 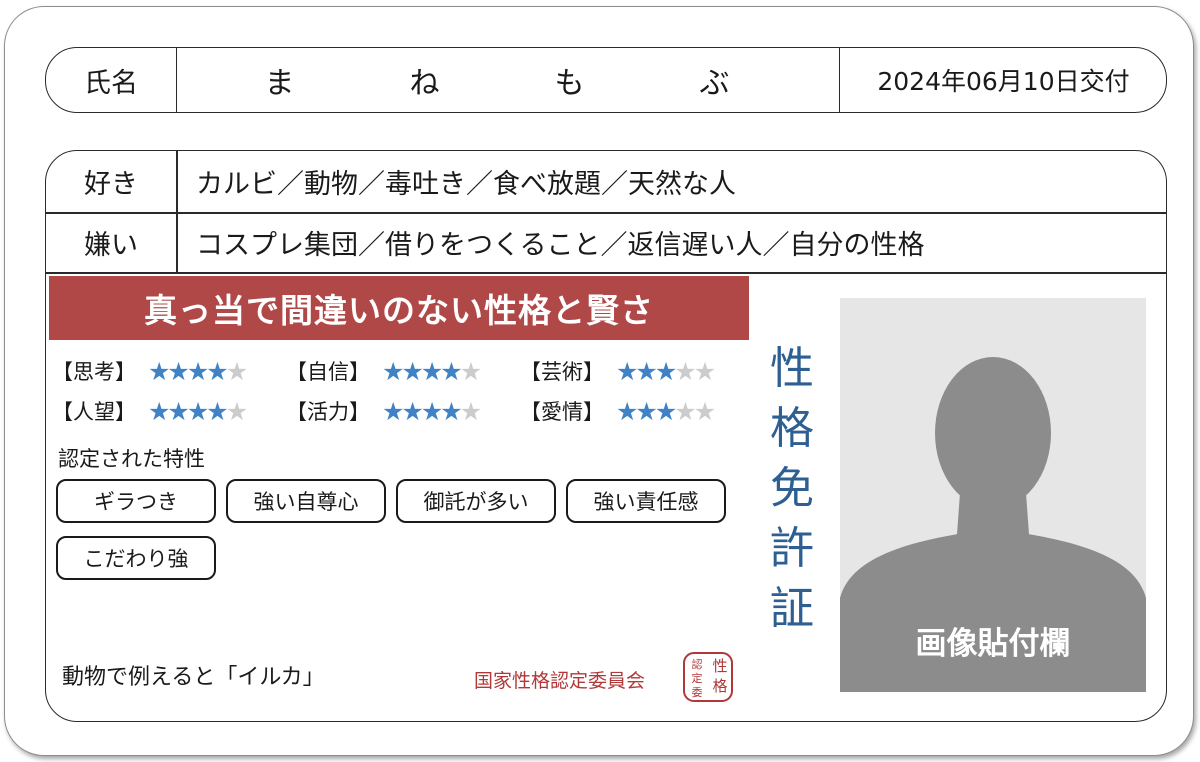 I want to click on seal-char: 認, so click(x=697, y=664).